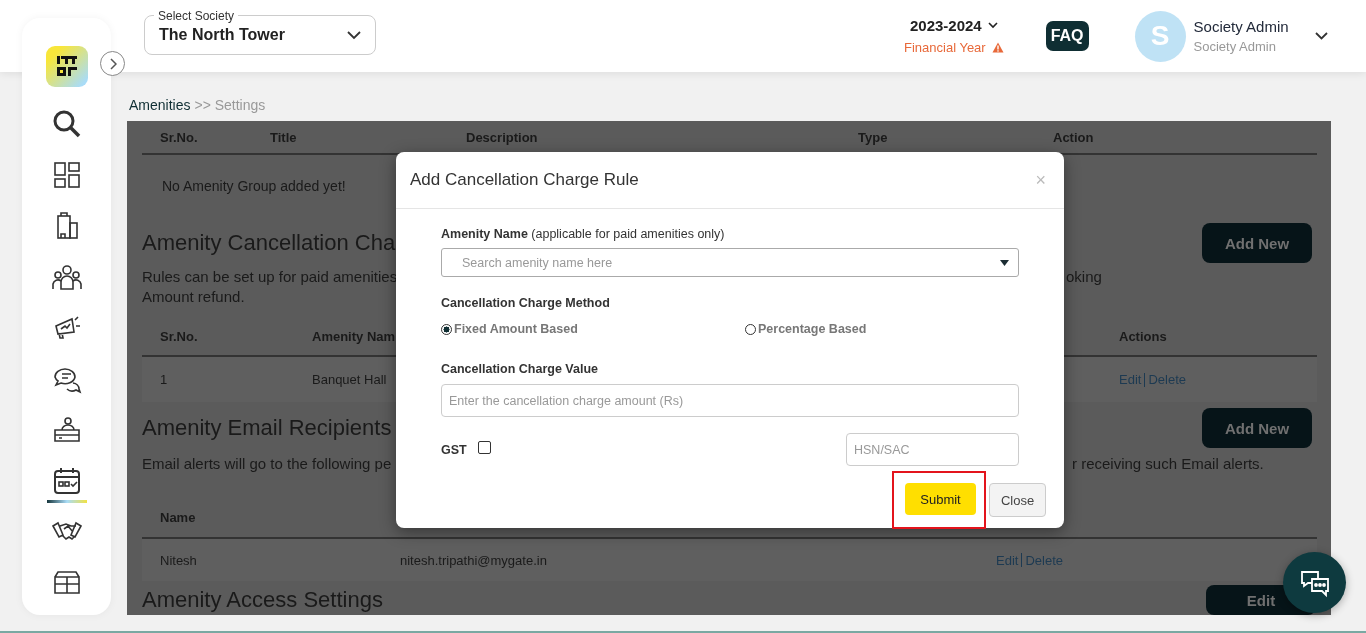 This screenshot has width=1366, height=633. I want to click on radio-button, so click(446, 329).